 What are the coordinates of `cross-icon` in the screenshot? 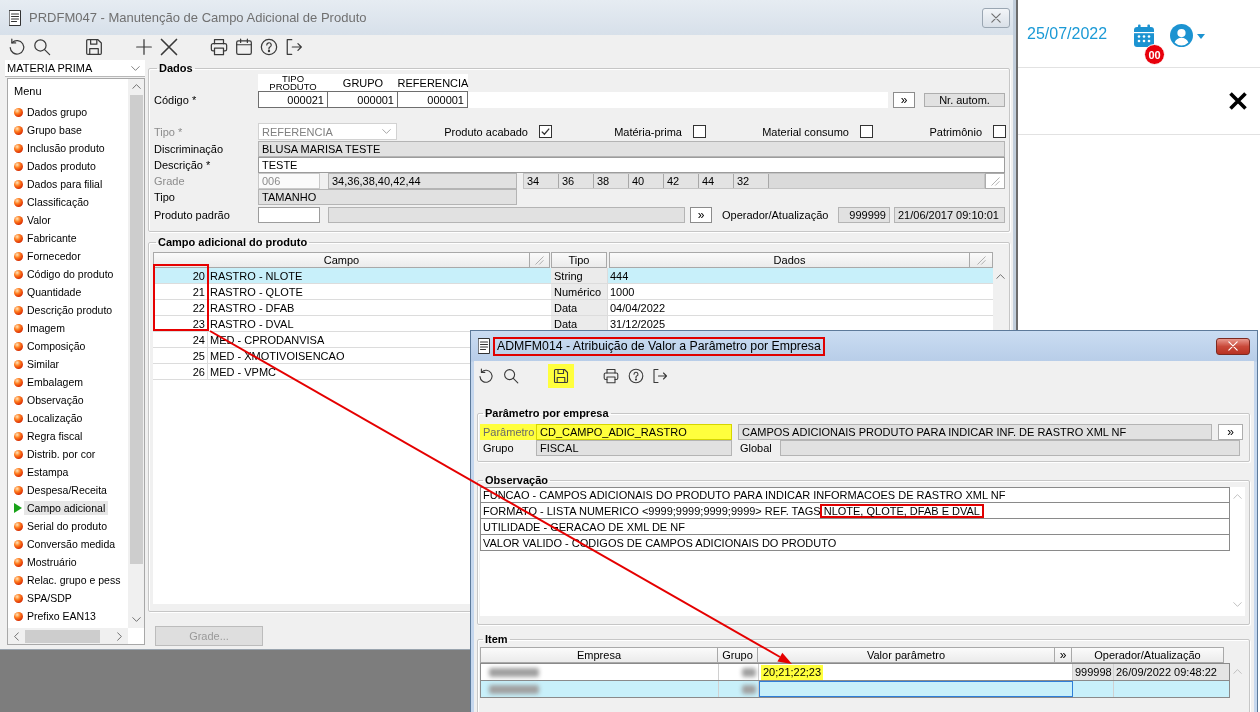 It's located at (169, 46).